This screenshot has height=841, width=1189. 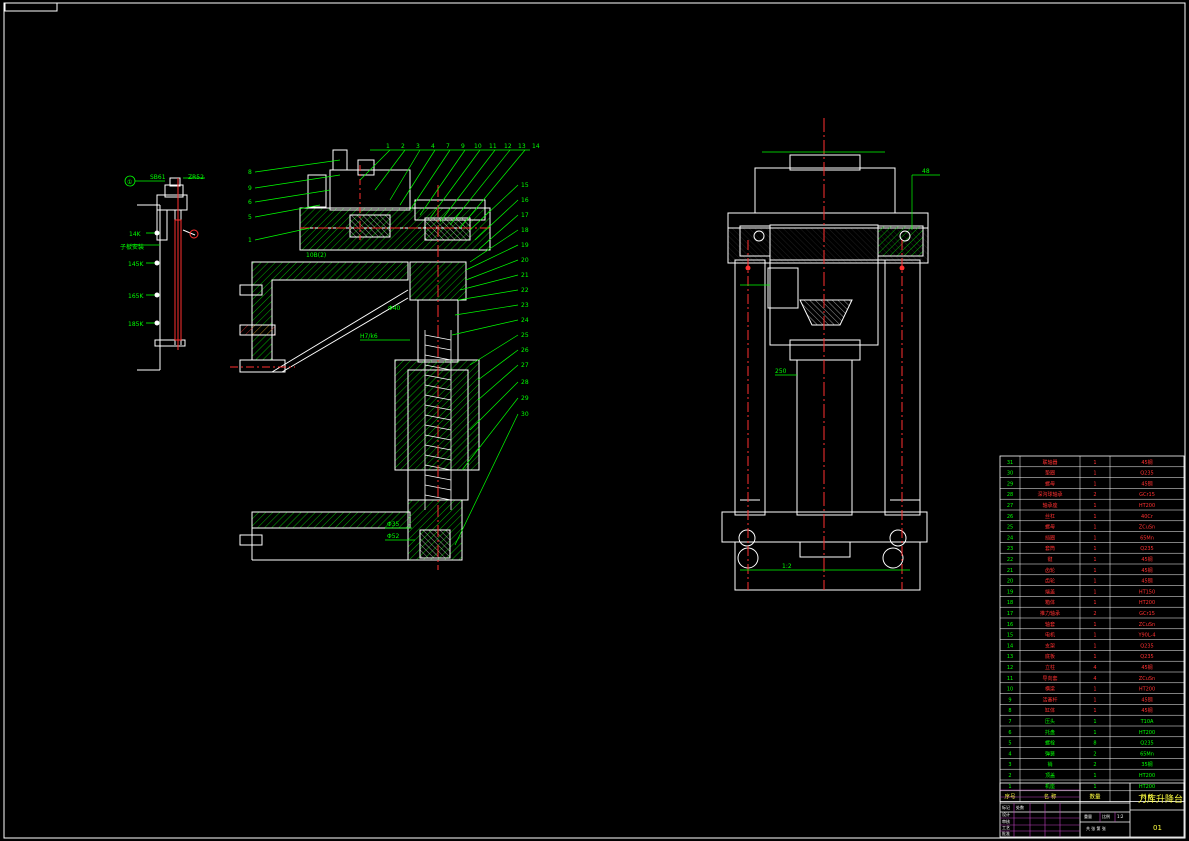 I want to click on bom-cell: 21, so click(x=1010, y=571).